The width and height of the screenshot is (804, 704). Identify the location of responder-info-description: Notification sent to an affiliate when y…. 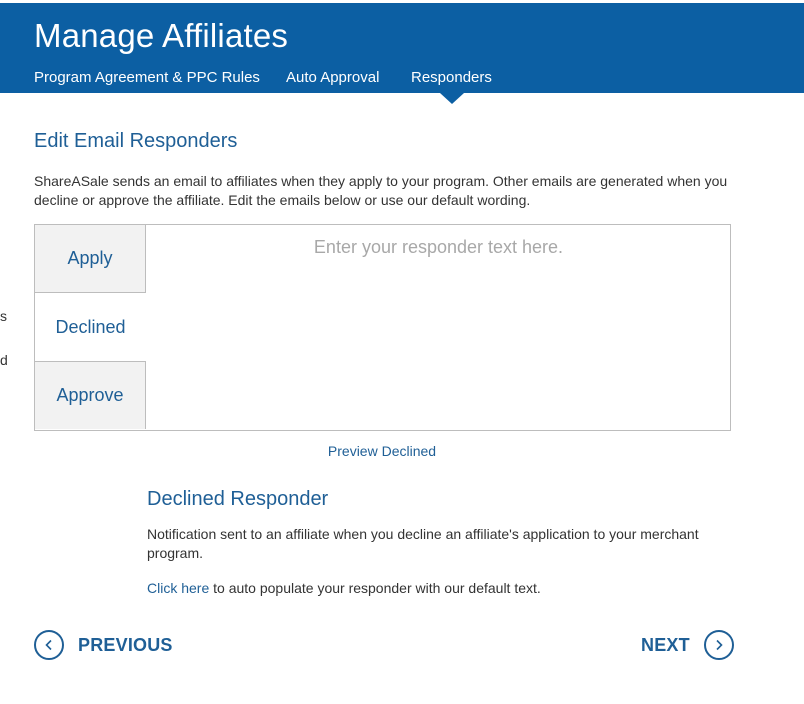
(423, 543).